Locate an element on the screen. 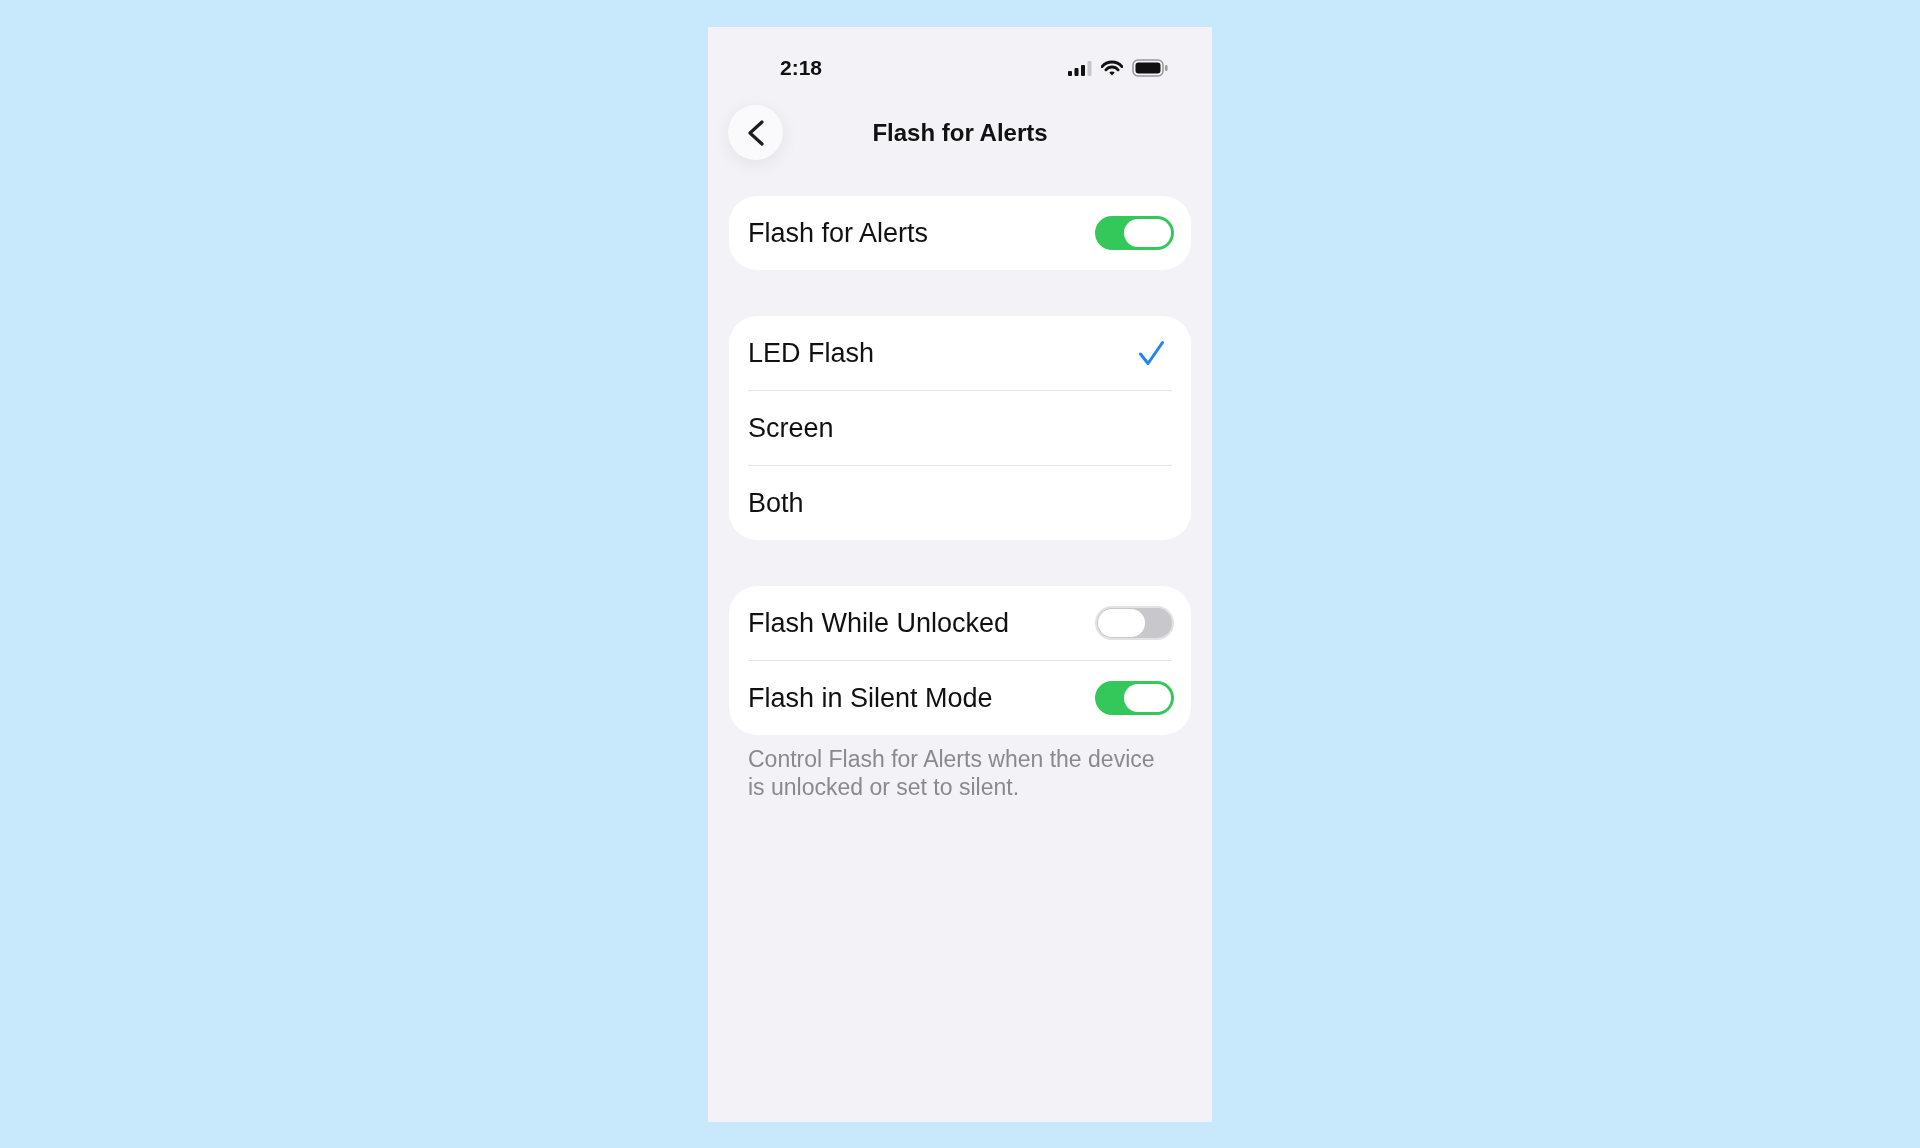  status-time: 2:18 is located at coordinates (801, 68).